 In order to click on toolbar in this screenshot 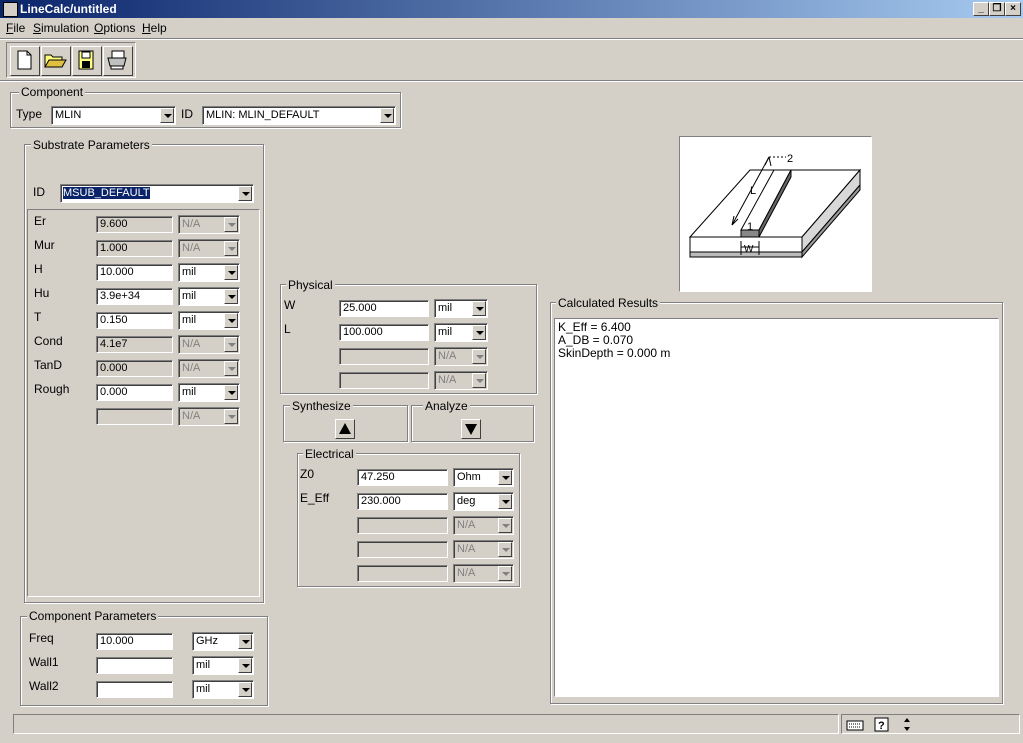, I will do `click(71, 60)`.